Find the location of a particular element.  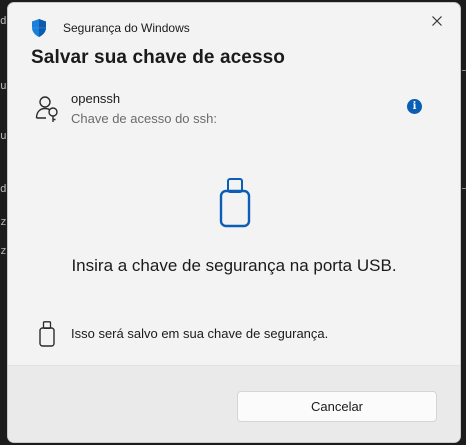

dialog-heading: Salvar sua chave de acesso is located at coordinates (158, 57).